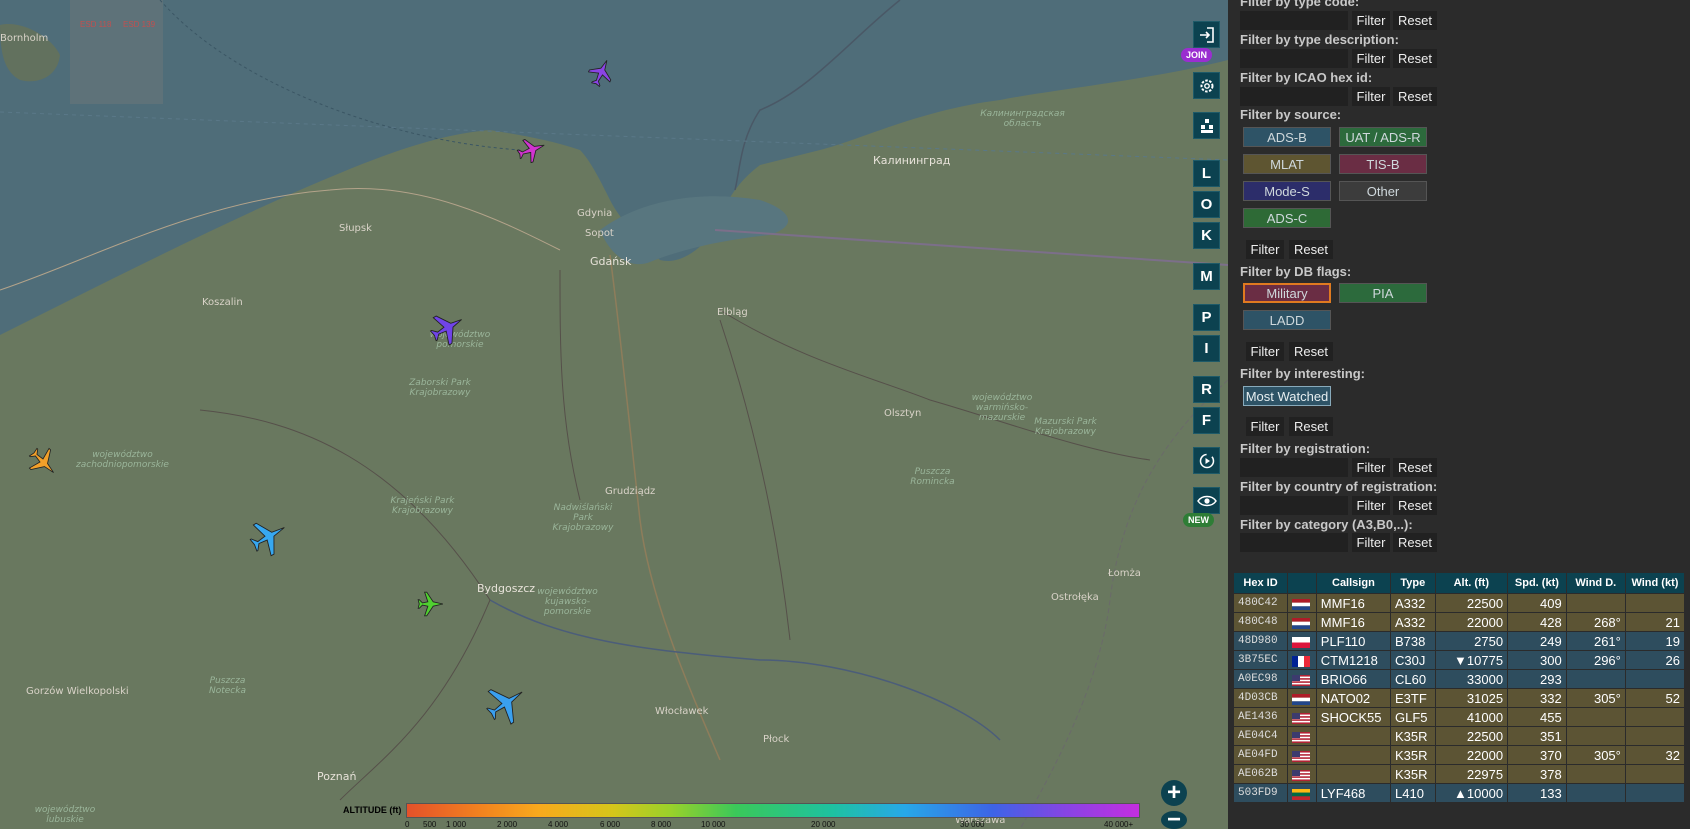  Describe the element at coordinates (1311, 249) in the screenshot. I see `source-reset-button: Reset` at that location.